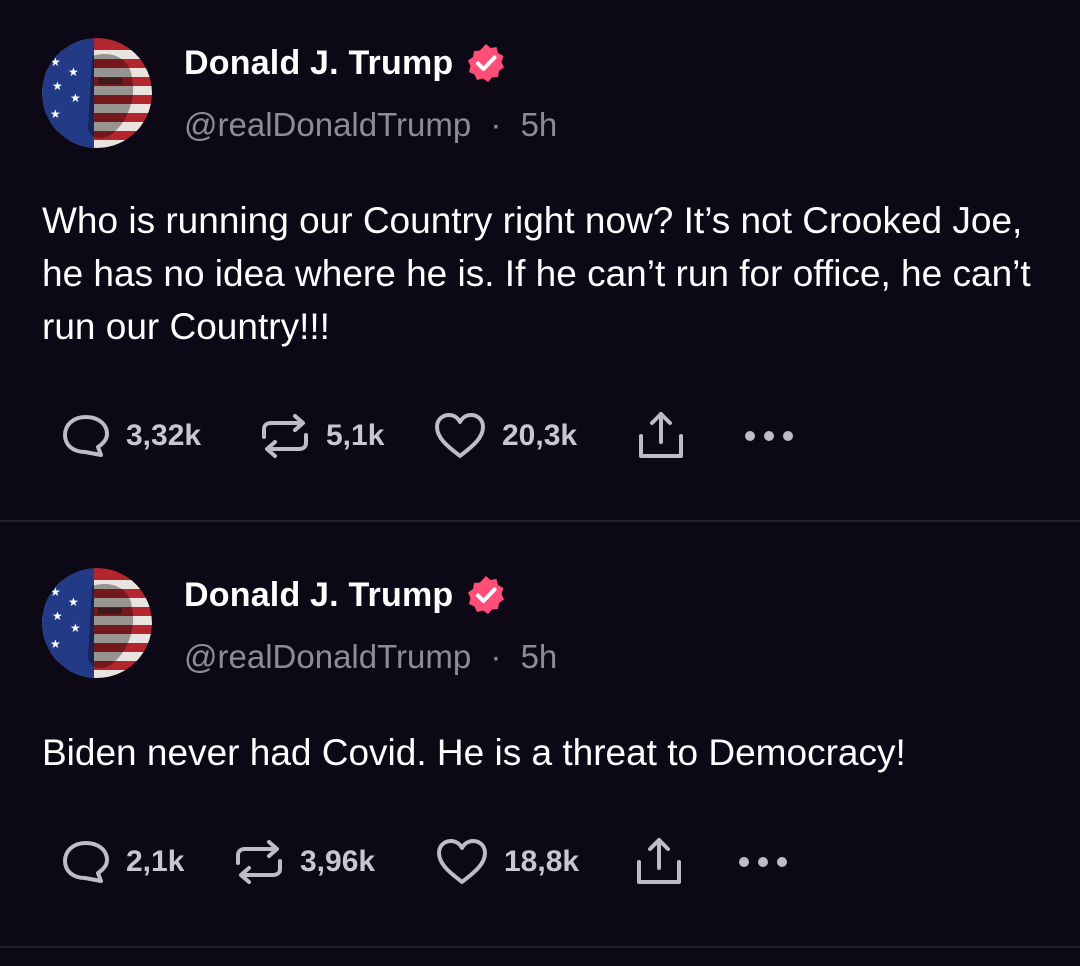  I want to click on reply-button: 2,1k, so click(122, 862).